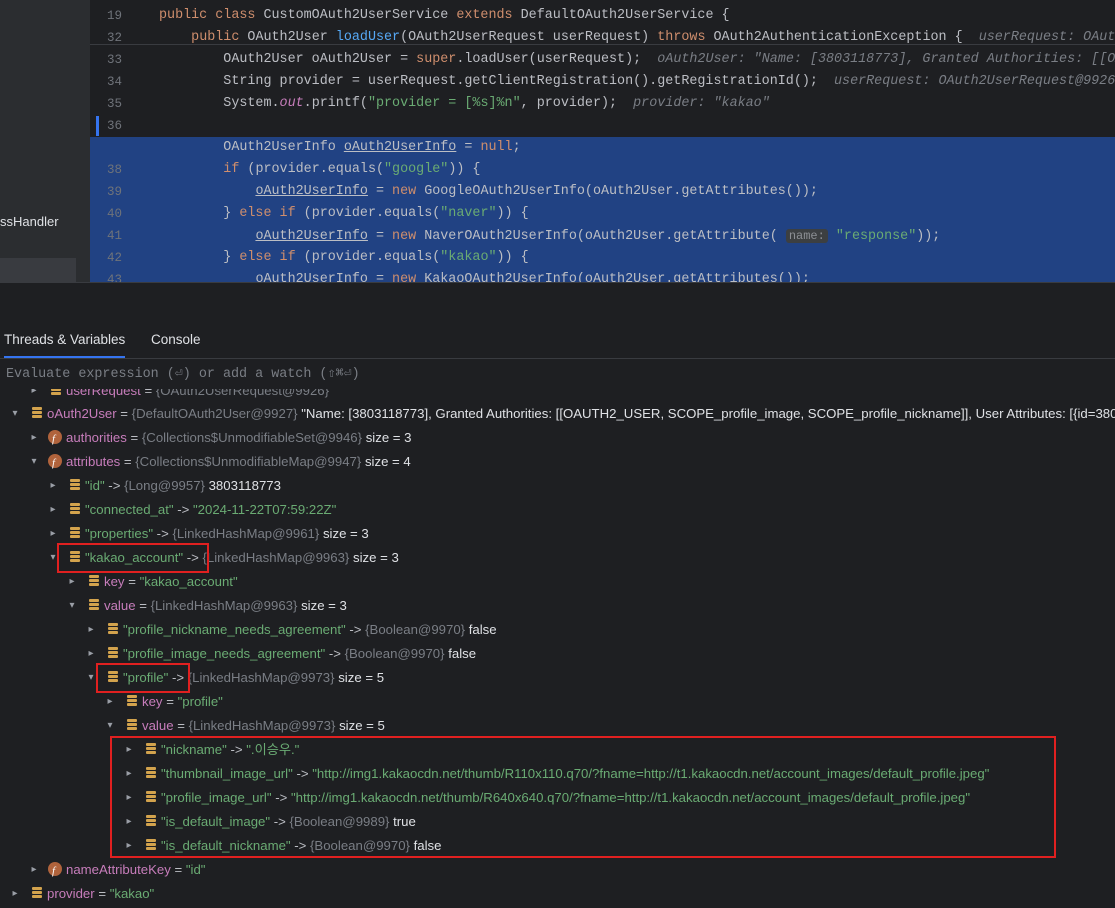 The image size is (1115, 908). Describe the element at coordinates (557, 894) in the screenshot. I see `variable-row: ▸ provider = "kakao"` at that location.